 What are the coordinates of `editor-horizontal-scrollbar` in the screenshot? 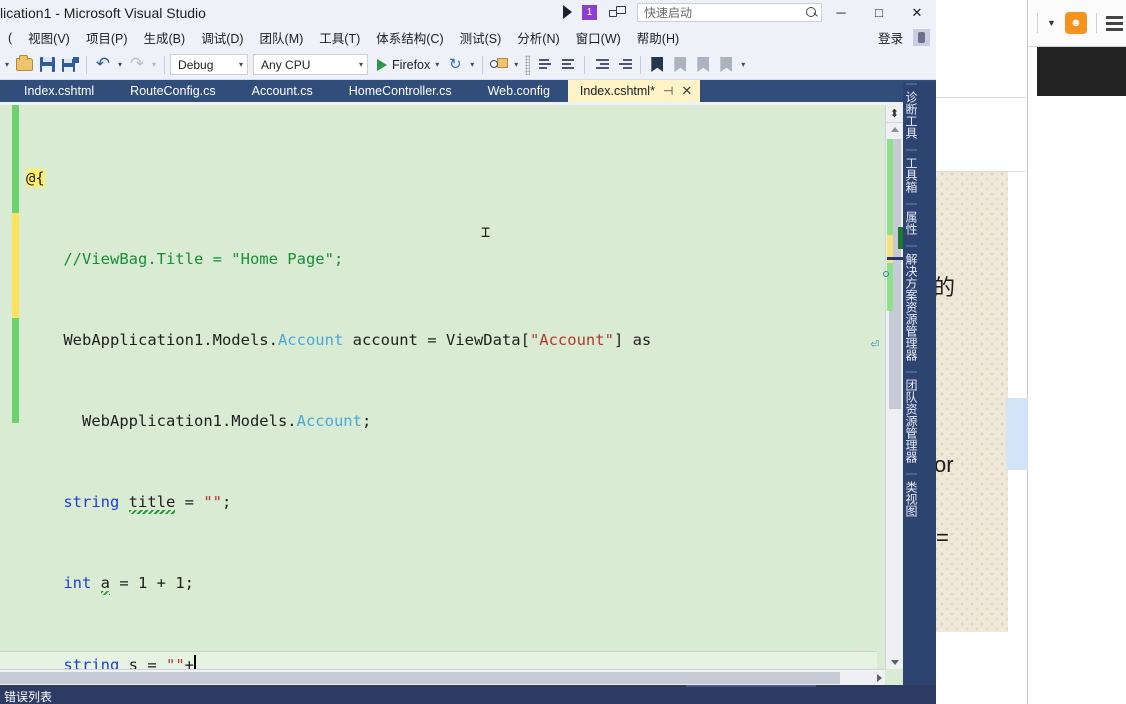 It's located at (442, 677).